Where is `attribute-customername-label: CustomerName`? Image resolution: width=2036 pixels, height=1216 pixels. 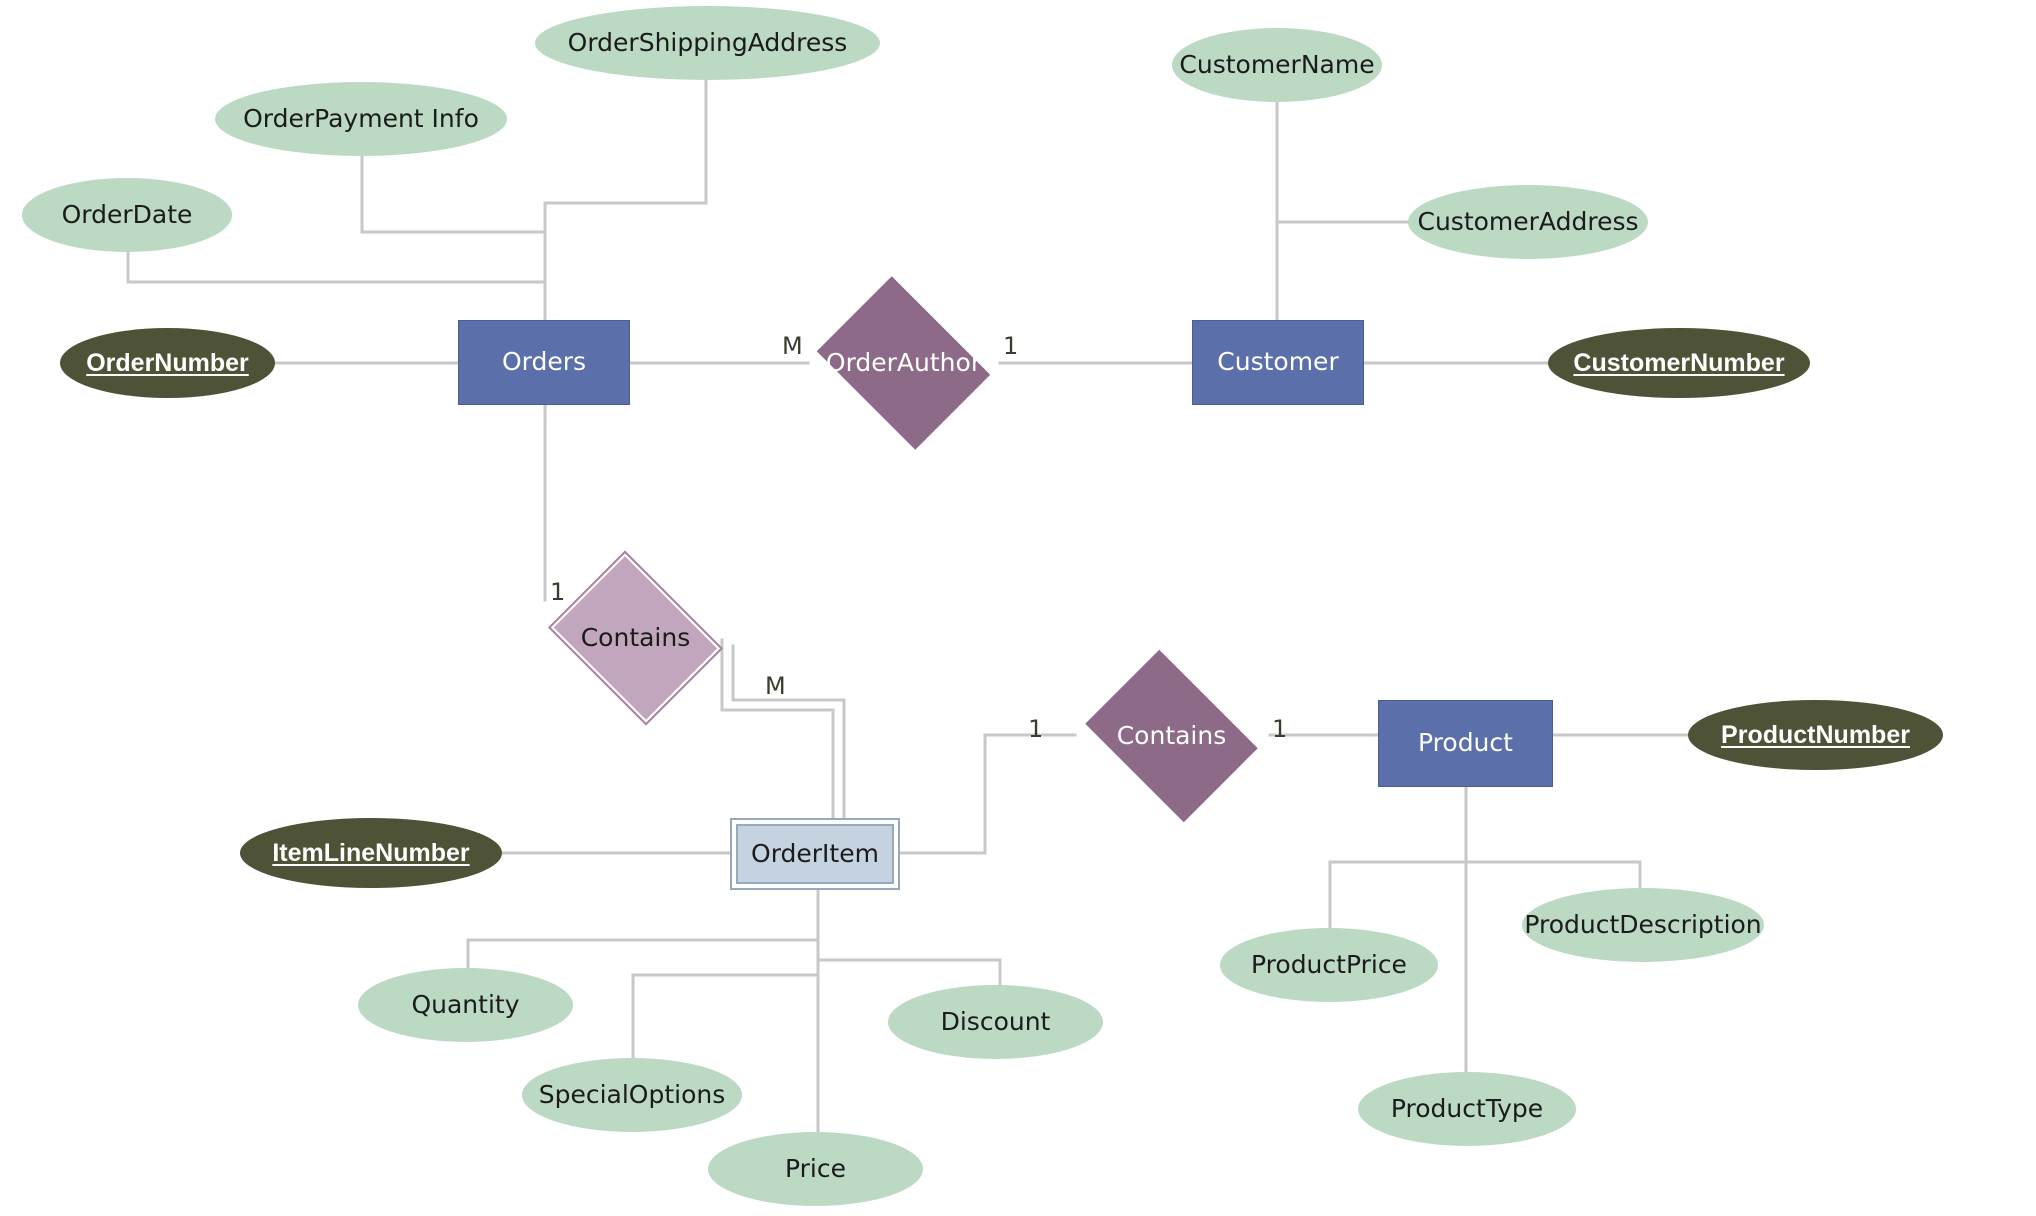 attribute-customername-label: CustomerName is located at coordinates (1277, 64).